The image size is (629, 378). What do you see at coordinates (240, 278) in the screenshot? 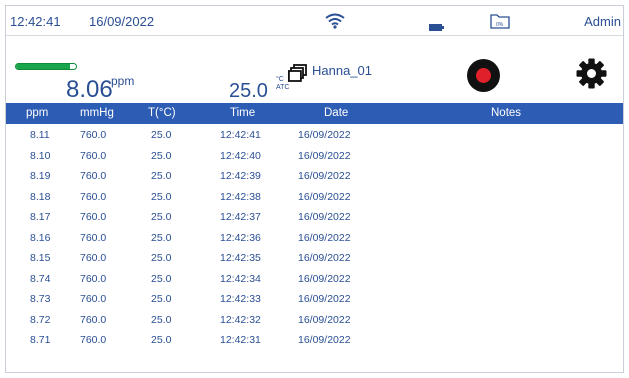
I see `cell-time: 12:42:34` at bounding box center [240, 278].